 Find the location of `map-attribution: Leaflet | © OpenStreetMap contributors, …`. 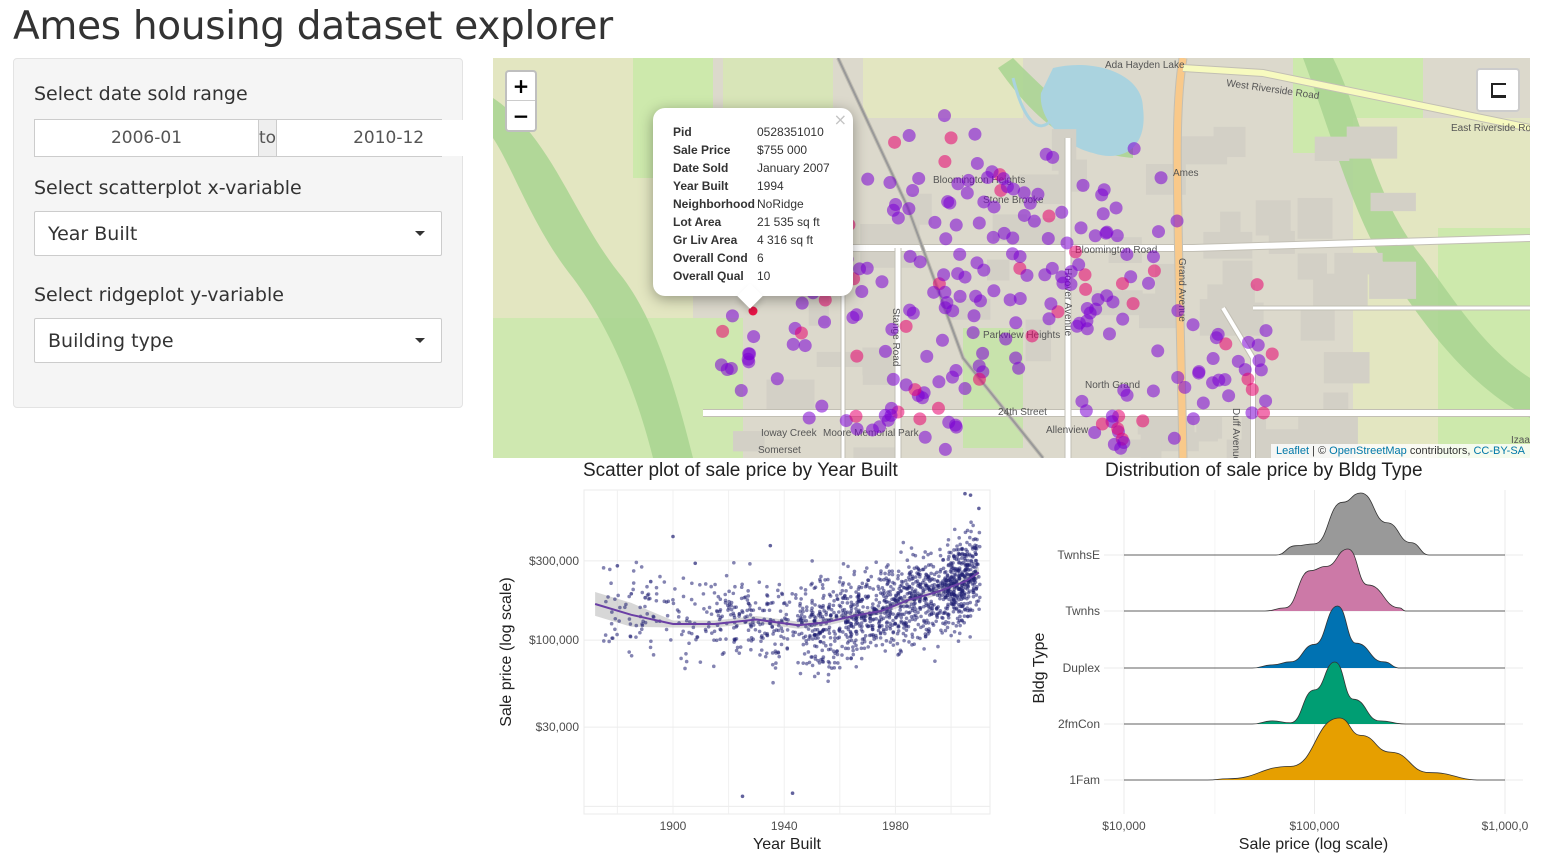

map-attribution: Leaflet | © OpenStreetMap contributors, … is located at coordinates (1400, 451).